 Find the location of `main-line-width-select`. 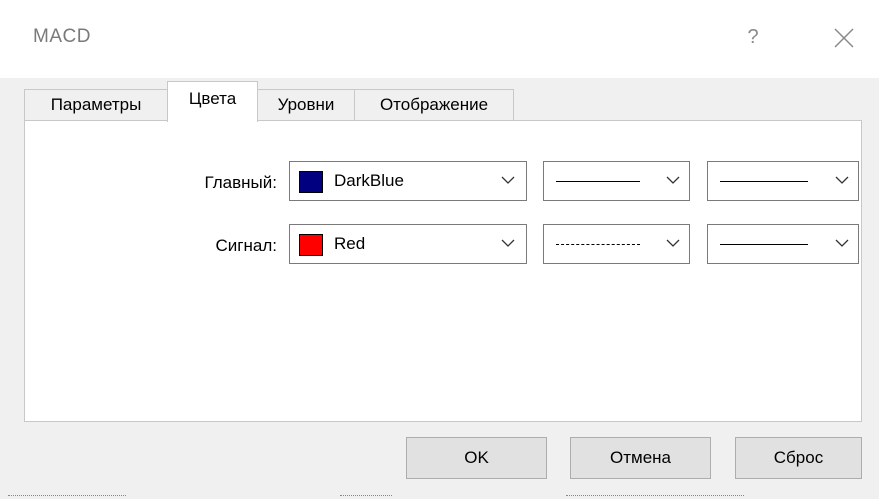

main-line-width-select is located at coordinates (783, 181).